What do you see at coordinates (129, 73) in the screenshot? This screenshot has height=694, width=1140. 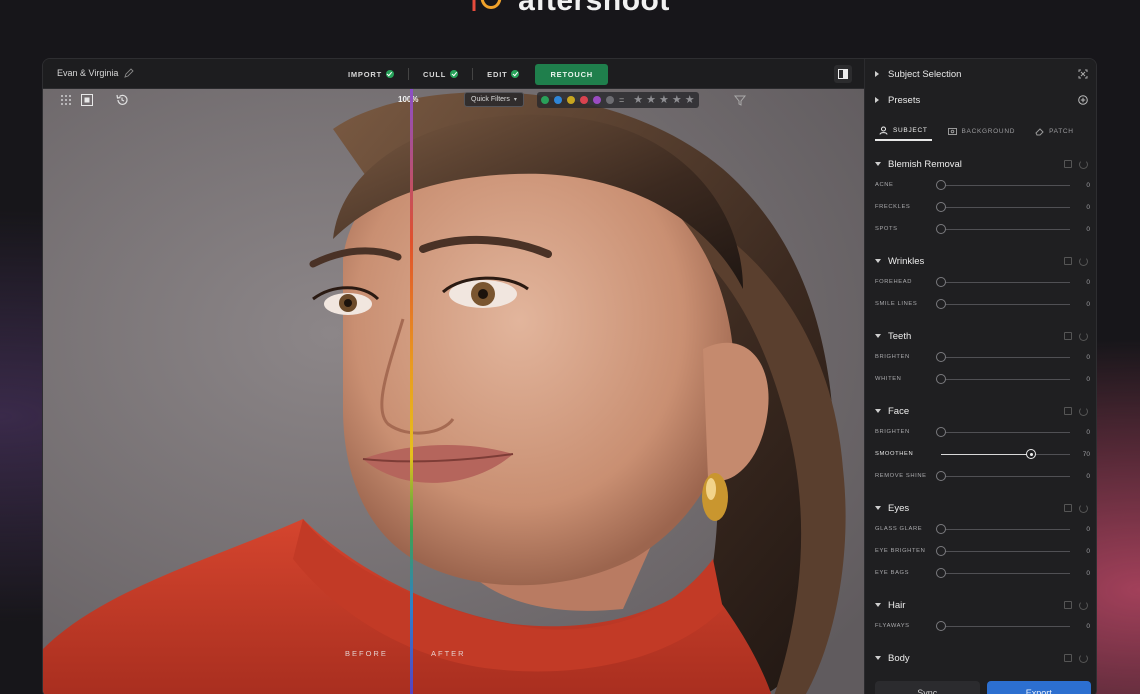 I see `pencil-icon` at bounding box center [129, 73].